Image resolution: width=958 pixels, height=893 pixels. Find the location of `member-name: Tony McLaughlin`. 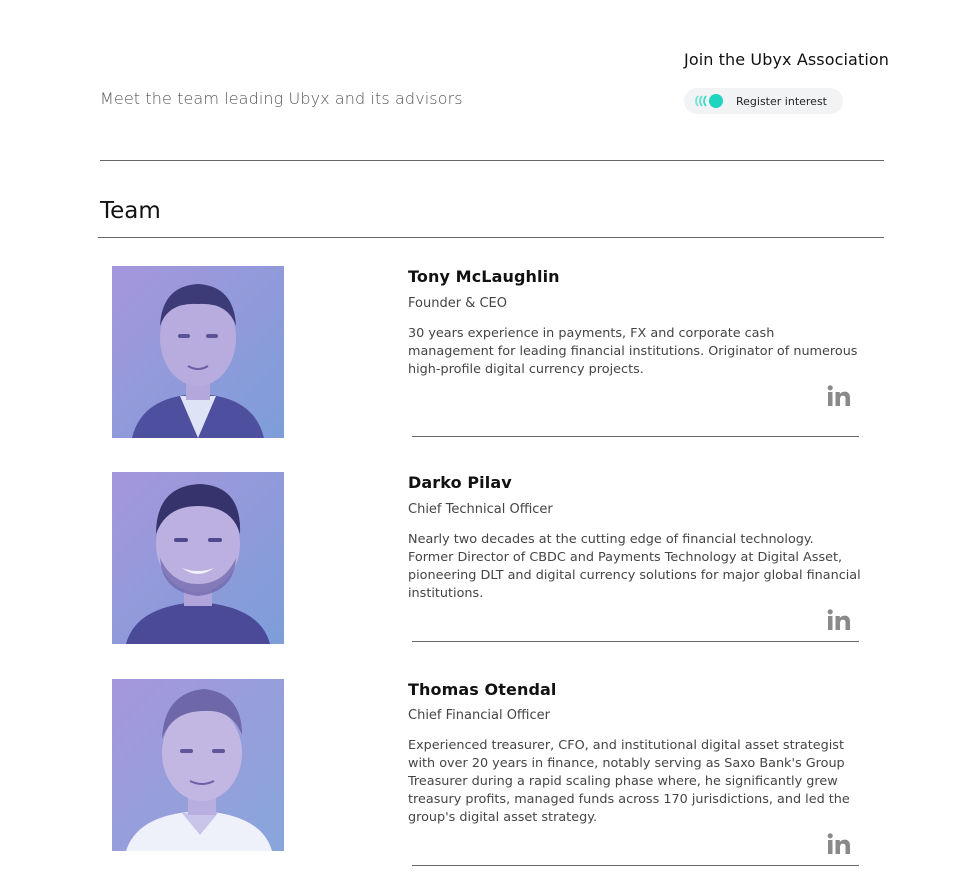

member-name: Tony McLaughlin is located at coordinates (484, 276).